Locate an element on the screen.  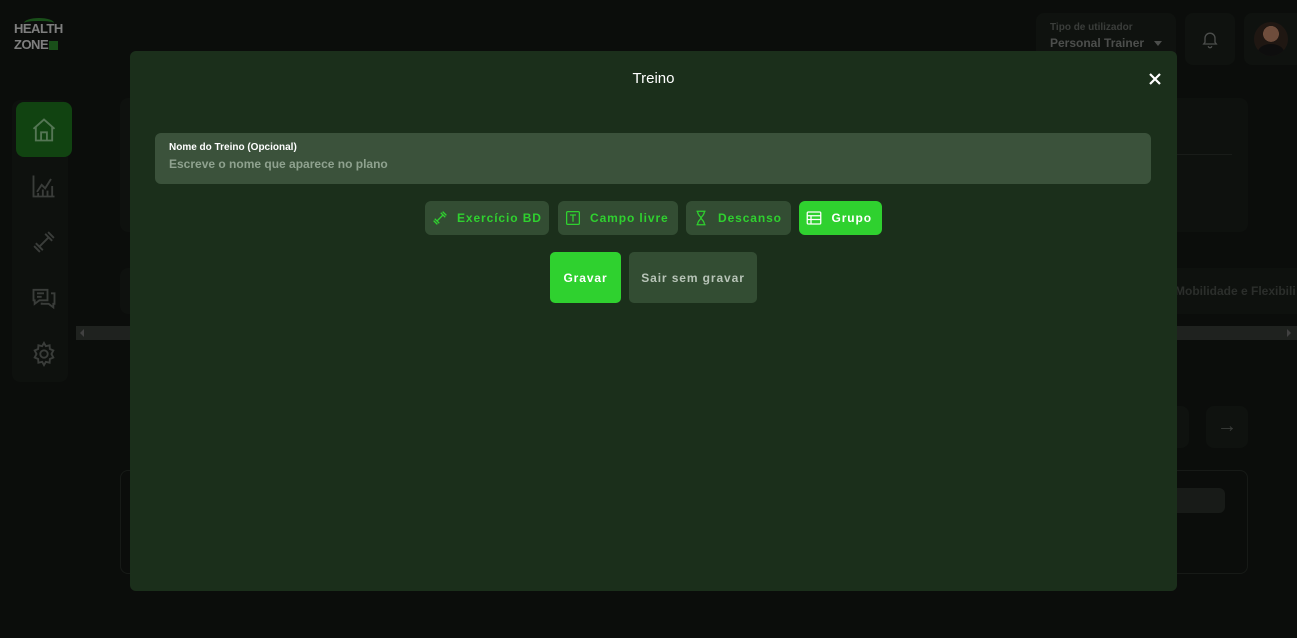
add-exercise-db-label: Exercício BD is located at coordinates (499, 218).